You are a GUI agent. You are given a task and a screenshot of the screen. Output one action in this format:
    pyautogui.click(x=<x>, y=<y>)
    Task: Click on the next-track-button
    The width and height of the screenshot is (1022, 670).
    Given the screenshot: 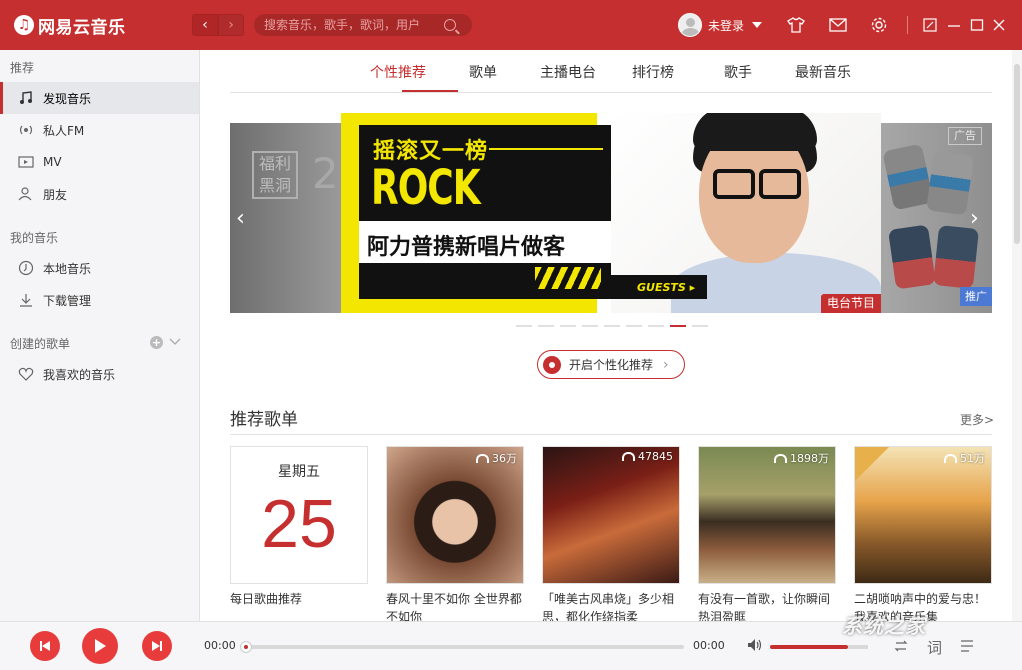 What is the action you would take?
    pyautogui.click(x=157, y=646)
    